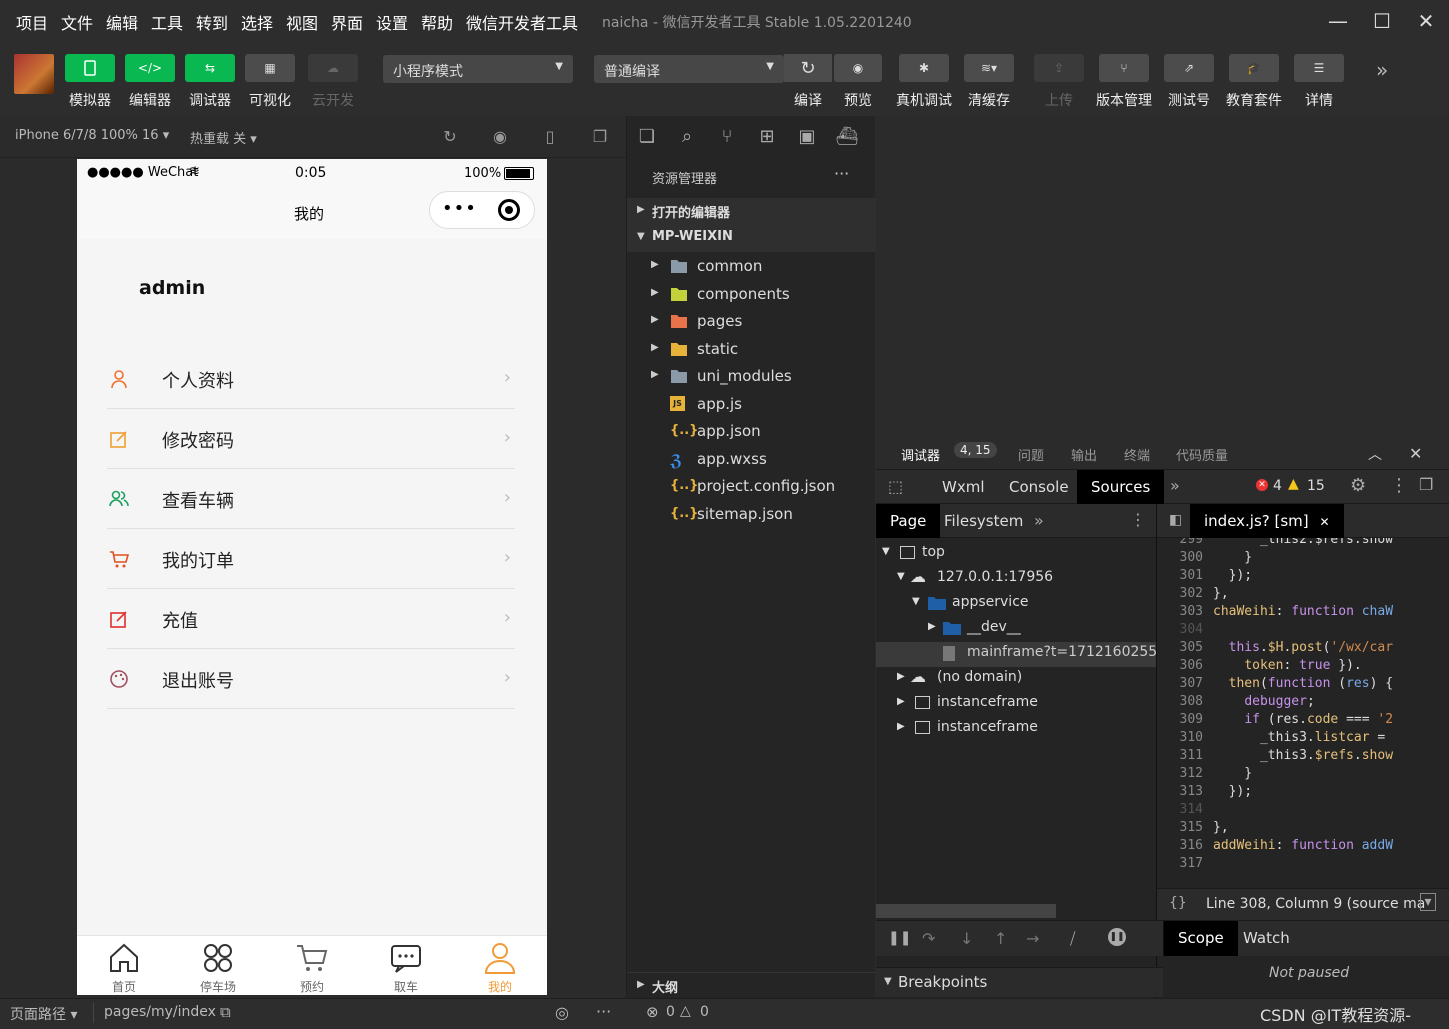  Describe the element at coordinates (1266, 938) in the screenshot. I see `tab-watch: Watch` at that location.